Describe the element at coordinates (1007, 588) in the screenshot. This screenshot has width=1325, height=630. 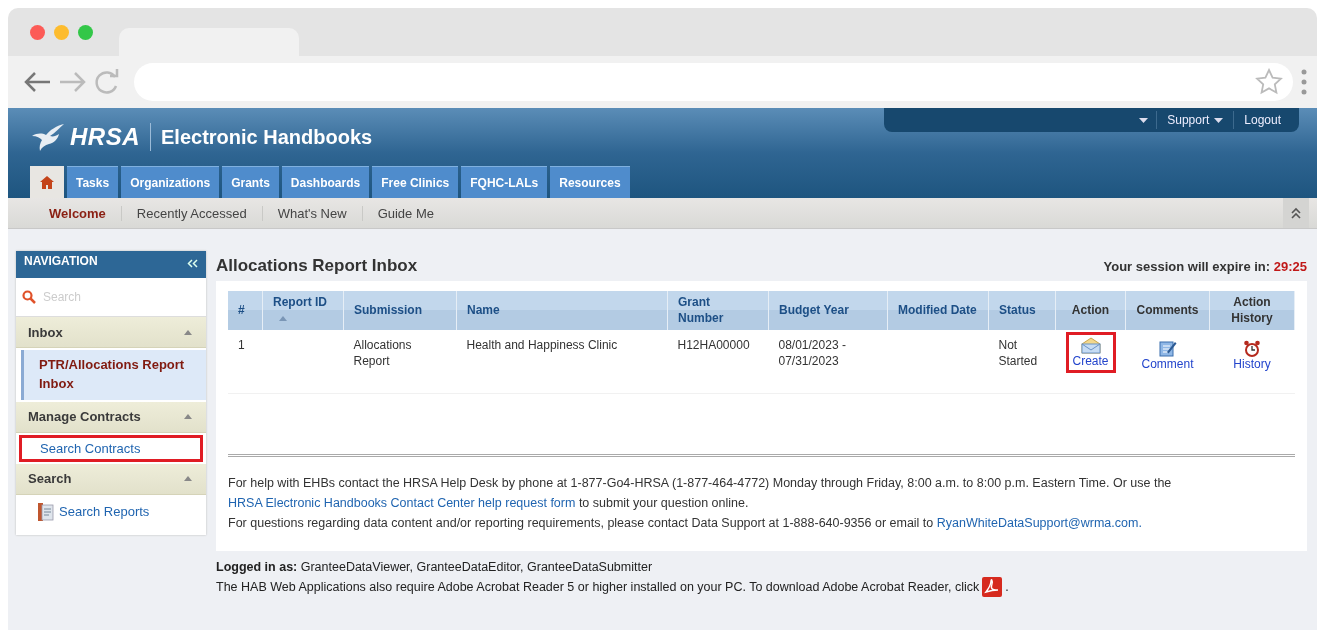
I see `adobe-note-end: .` at that location.